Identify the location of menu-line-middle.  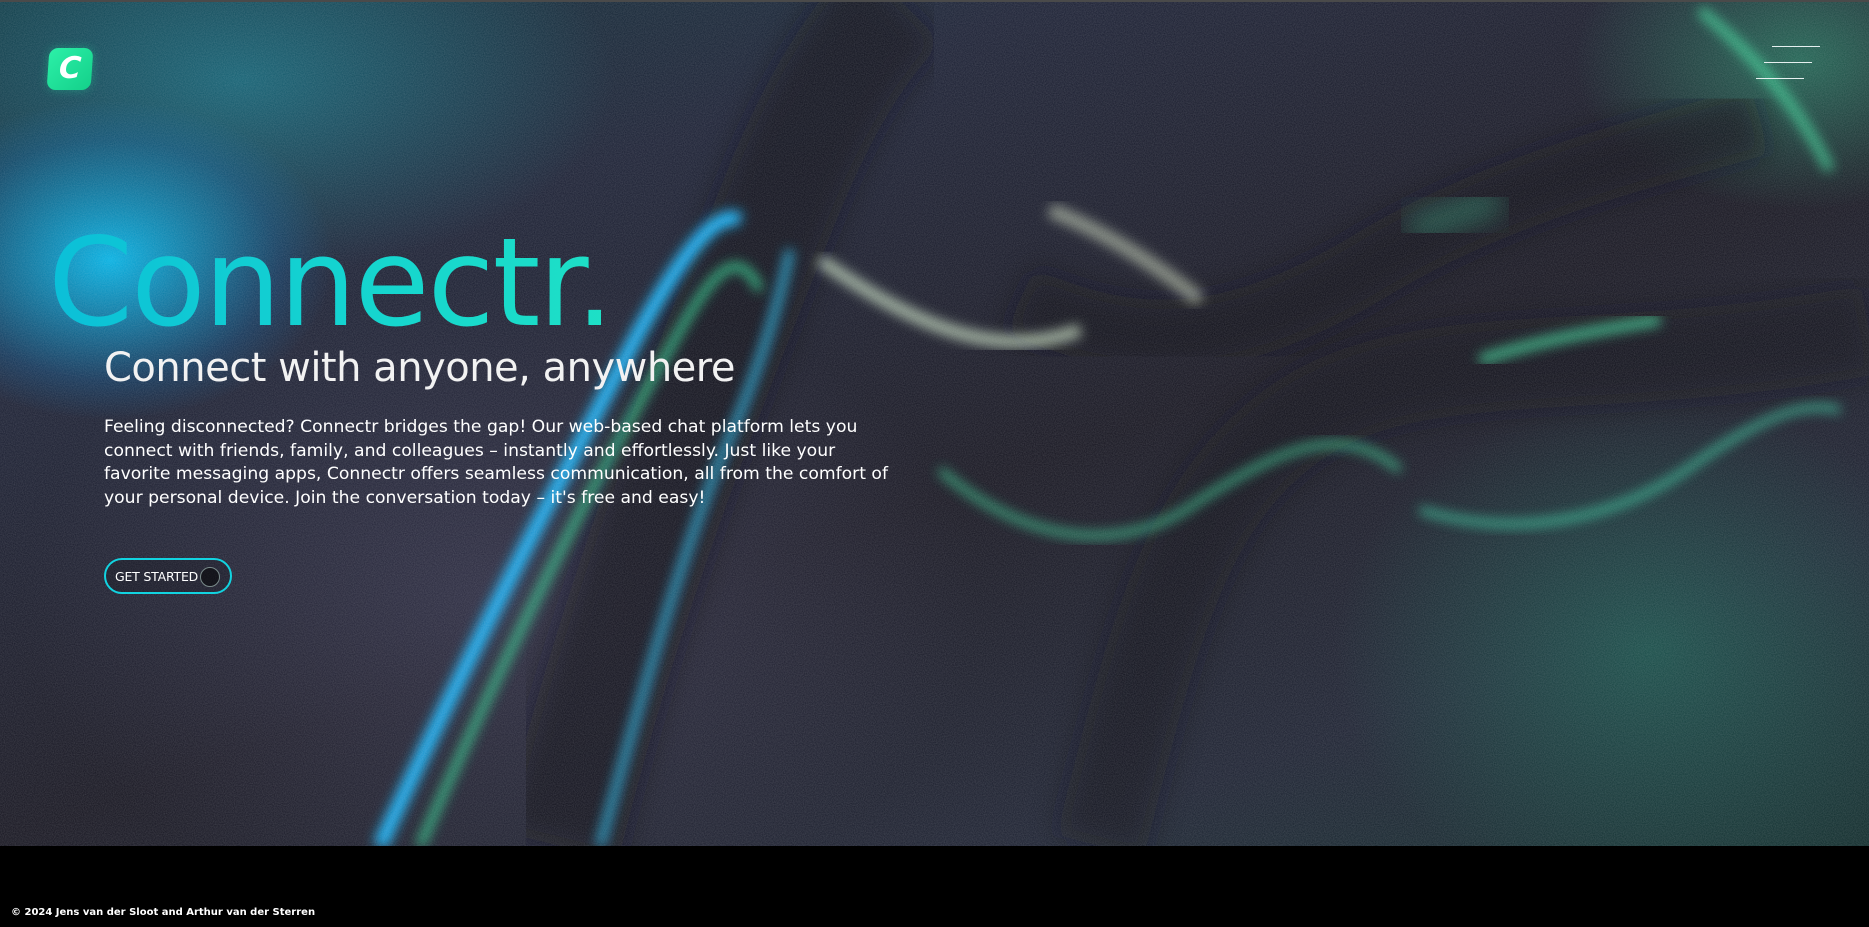
(1788, 62).